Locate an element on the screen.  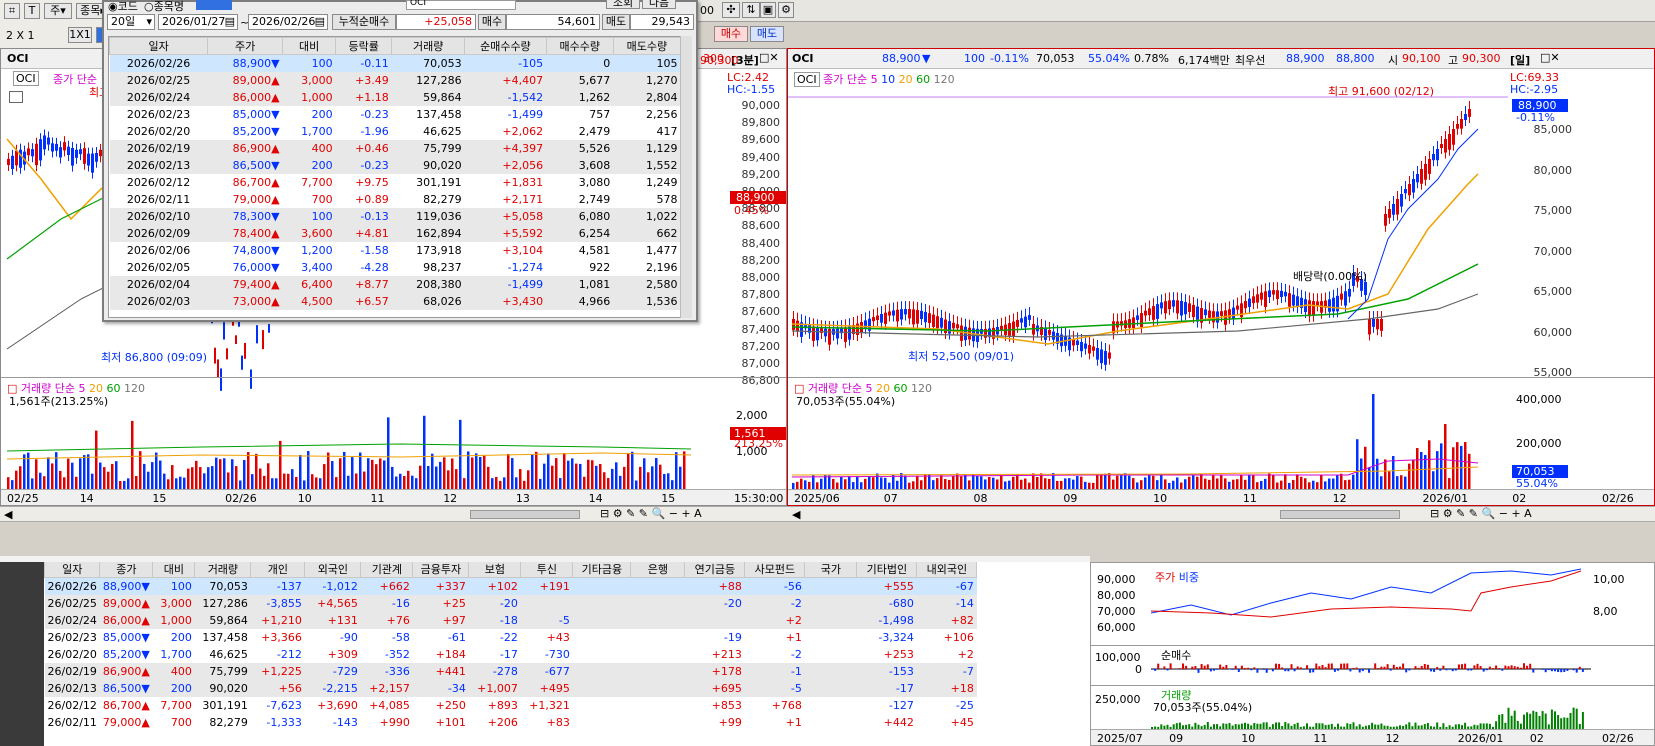
buy-order-button: 매수 is located at coordinates (731, 34).